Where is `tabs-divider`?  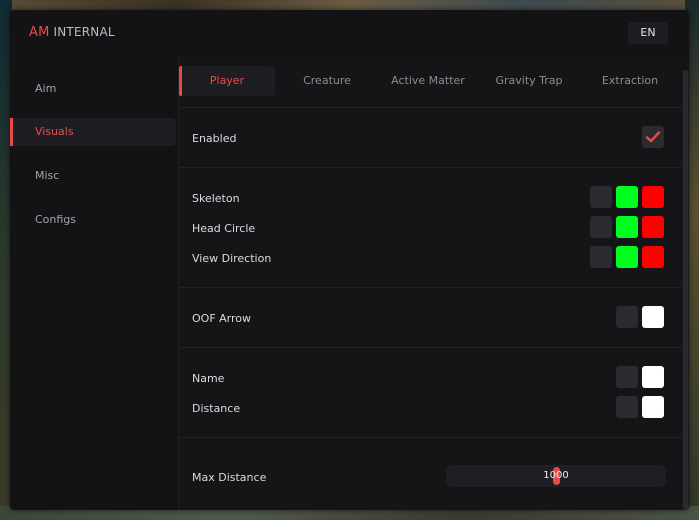 tabs-divider is located at coordinates (430, 107).